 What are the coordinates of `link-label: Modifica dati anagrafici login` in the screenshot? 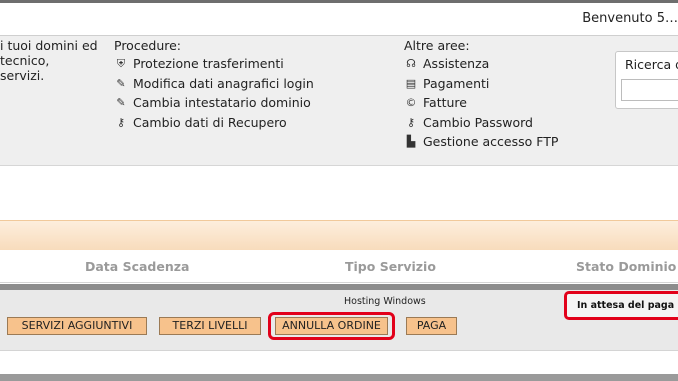 It's located at (223, 83).